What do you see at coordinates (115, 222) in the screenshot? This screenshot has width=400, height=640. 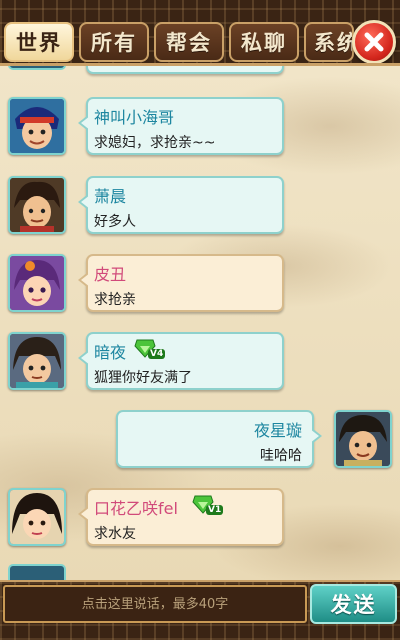 I see `message-text: 好多人` at bounding box center [115, 222].